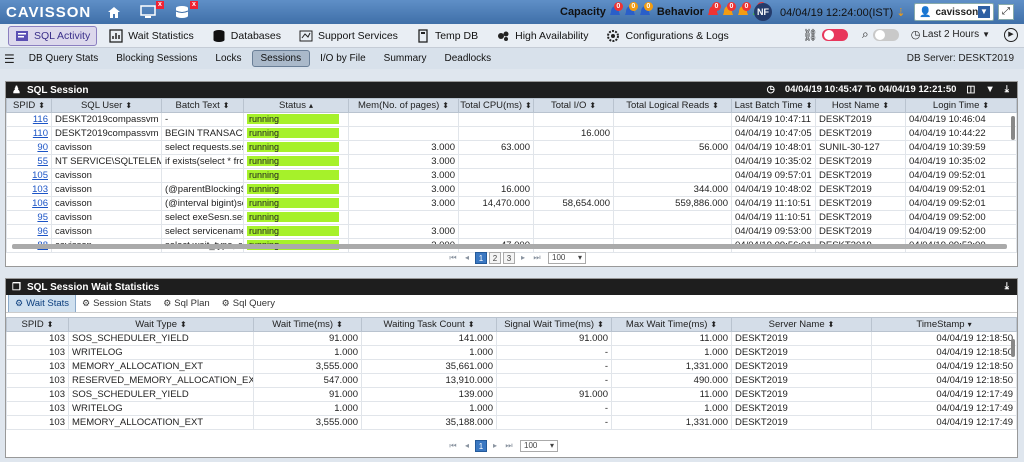 The height and width of the screenshot is (462, 1024). Describe the element at coordinates (542, 36) in the screenshot. I see `tab-high-availability: High Availability` at that location.